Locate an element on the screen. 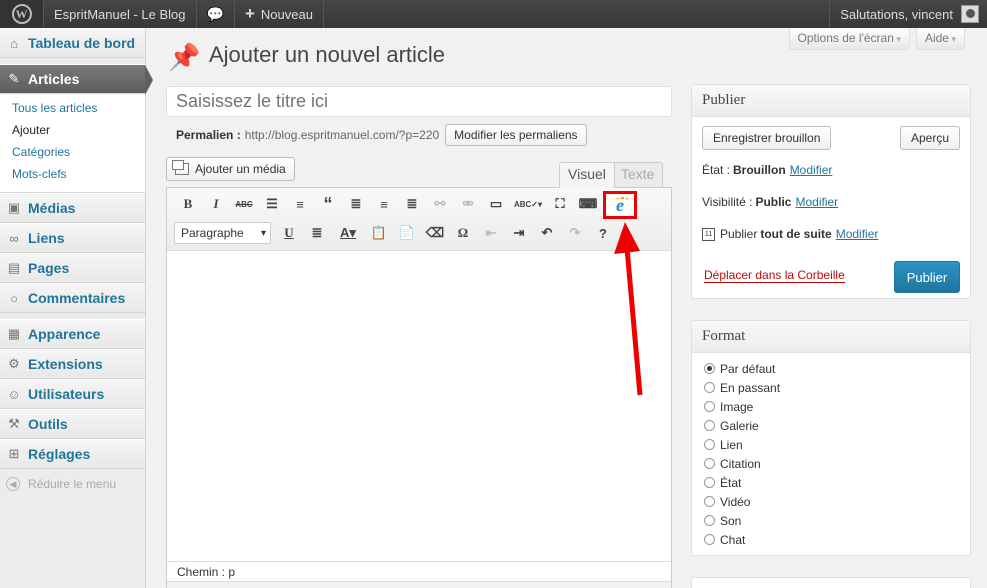 The image size is (987, 588). sidebar-item-media: ▣ Médias is located at coordinates (72, 208).